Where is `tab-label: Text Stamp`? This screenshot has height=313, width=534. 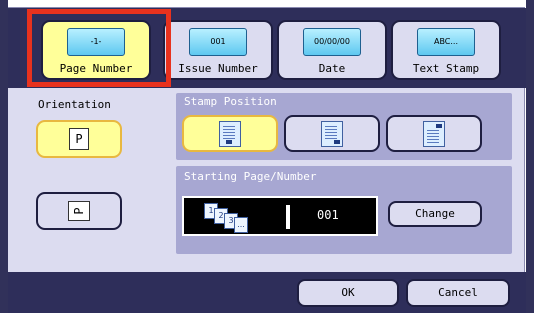
tab-label: Text Stamp is located at coordinates (446, 68).